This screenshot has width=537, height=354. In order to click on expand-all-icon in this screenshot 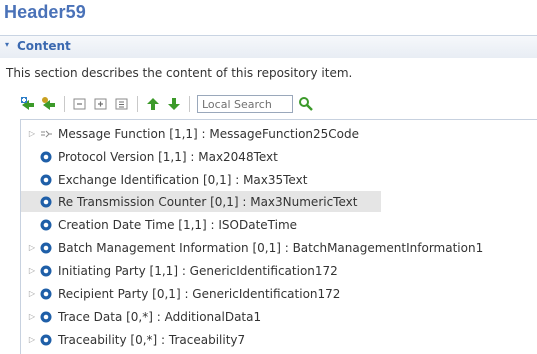, I will do `click(101, 104)`.